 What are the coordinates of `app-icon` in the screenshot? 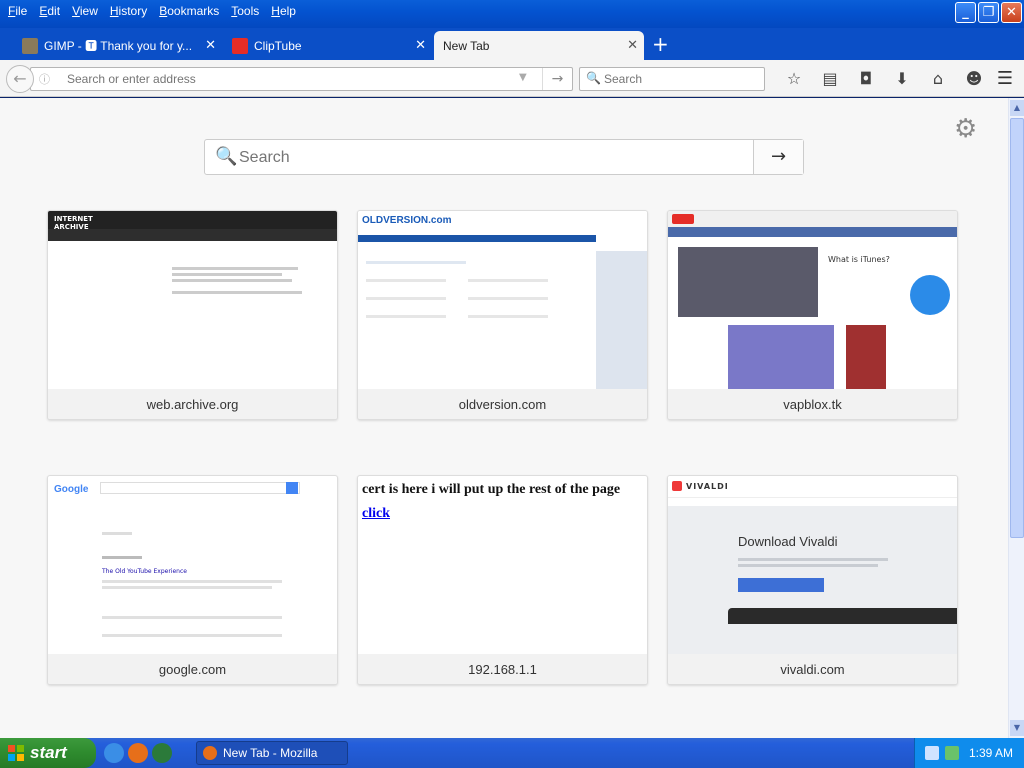 It's located at (162, 753).